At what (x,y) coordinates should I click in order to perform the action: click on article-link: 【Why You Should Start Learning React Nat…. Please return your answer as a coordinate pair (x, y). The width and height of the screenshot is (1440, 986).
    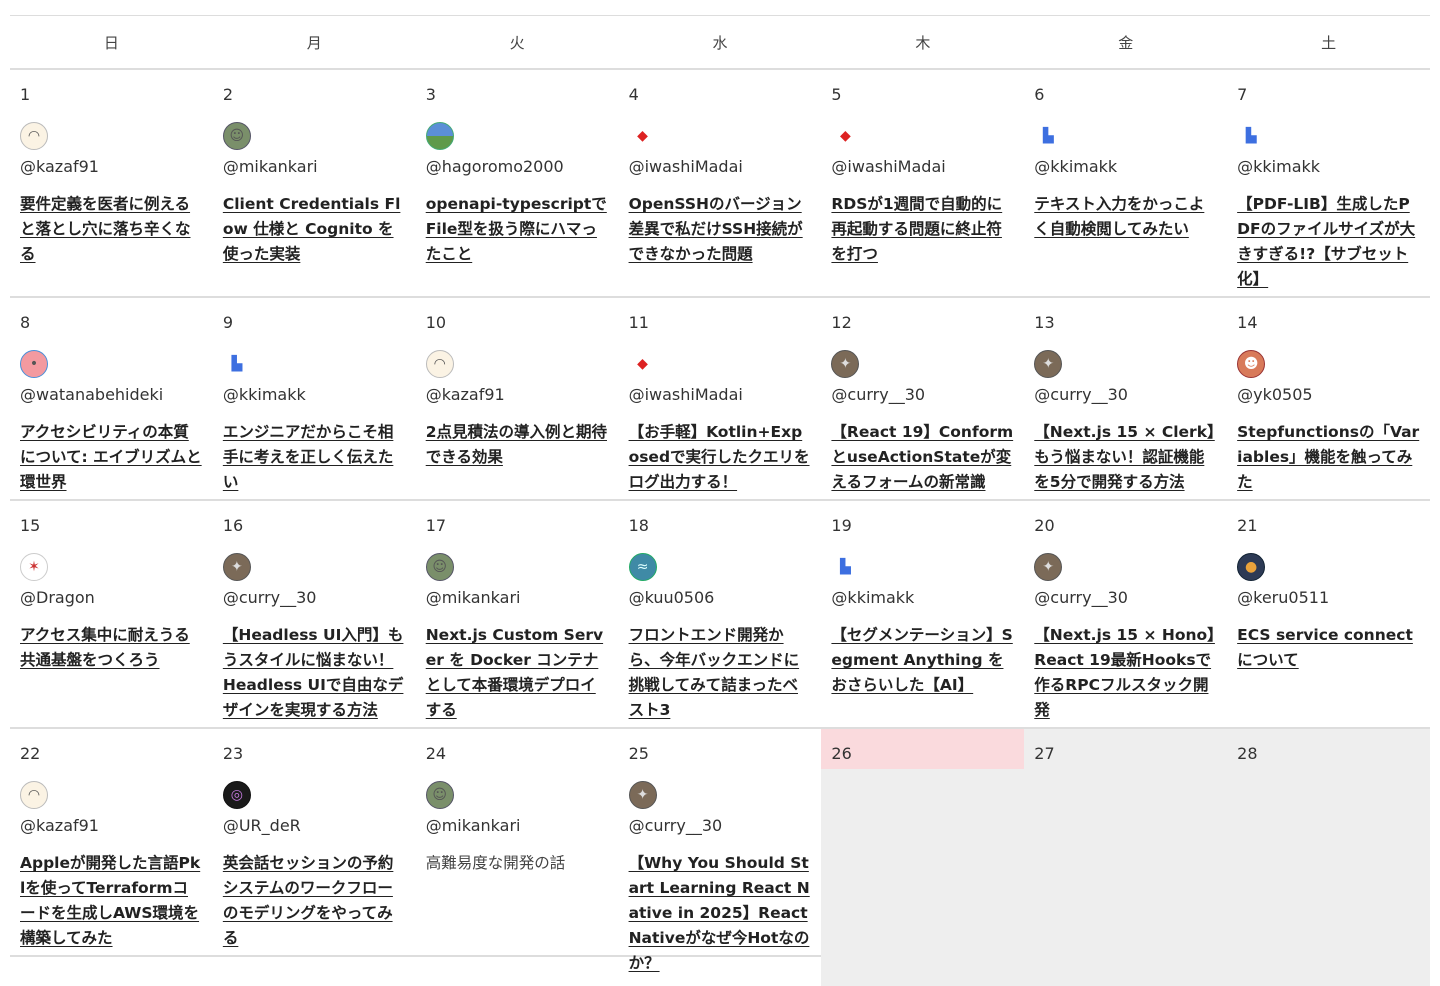
    Looking at the image, I should click on (720, 913).